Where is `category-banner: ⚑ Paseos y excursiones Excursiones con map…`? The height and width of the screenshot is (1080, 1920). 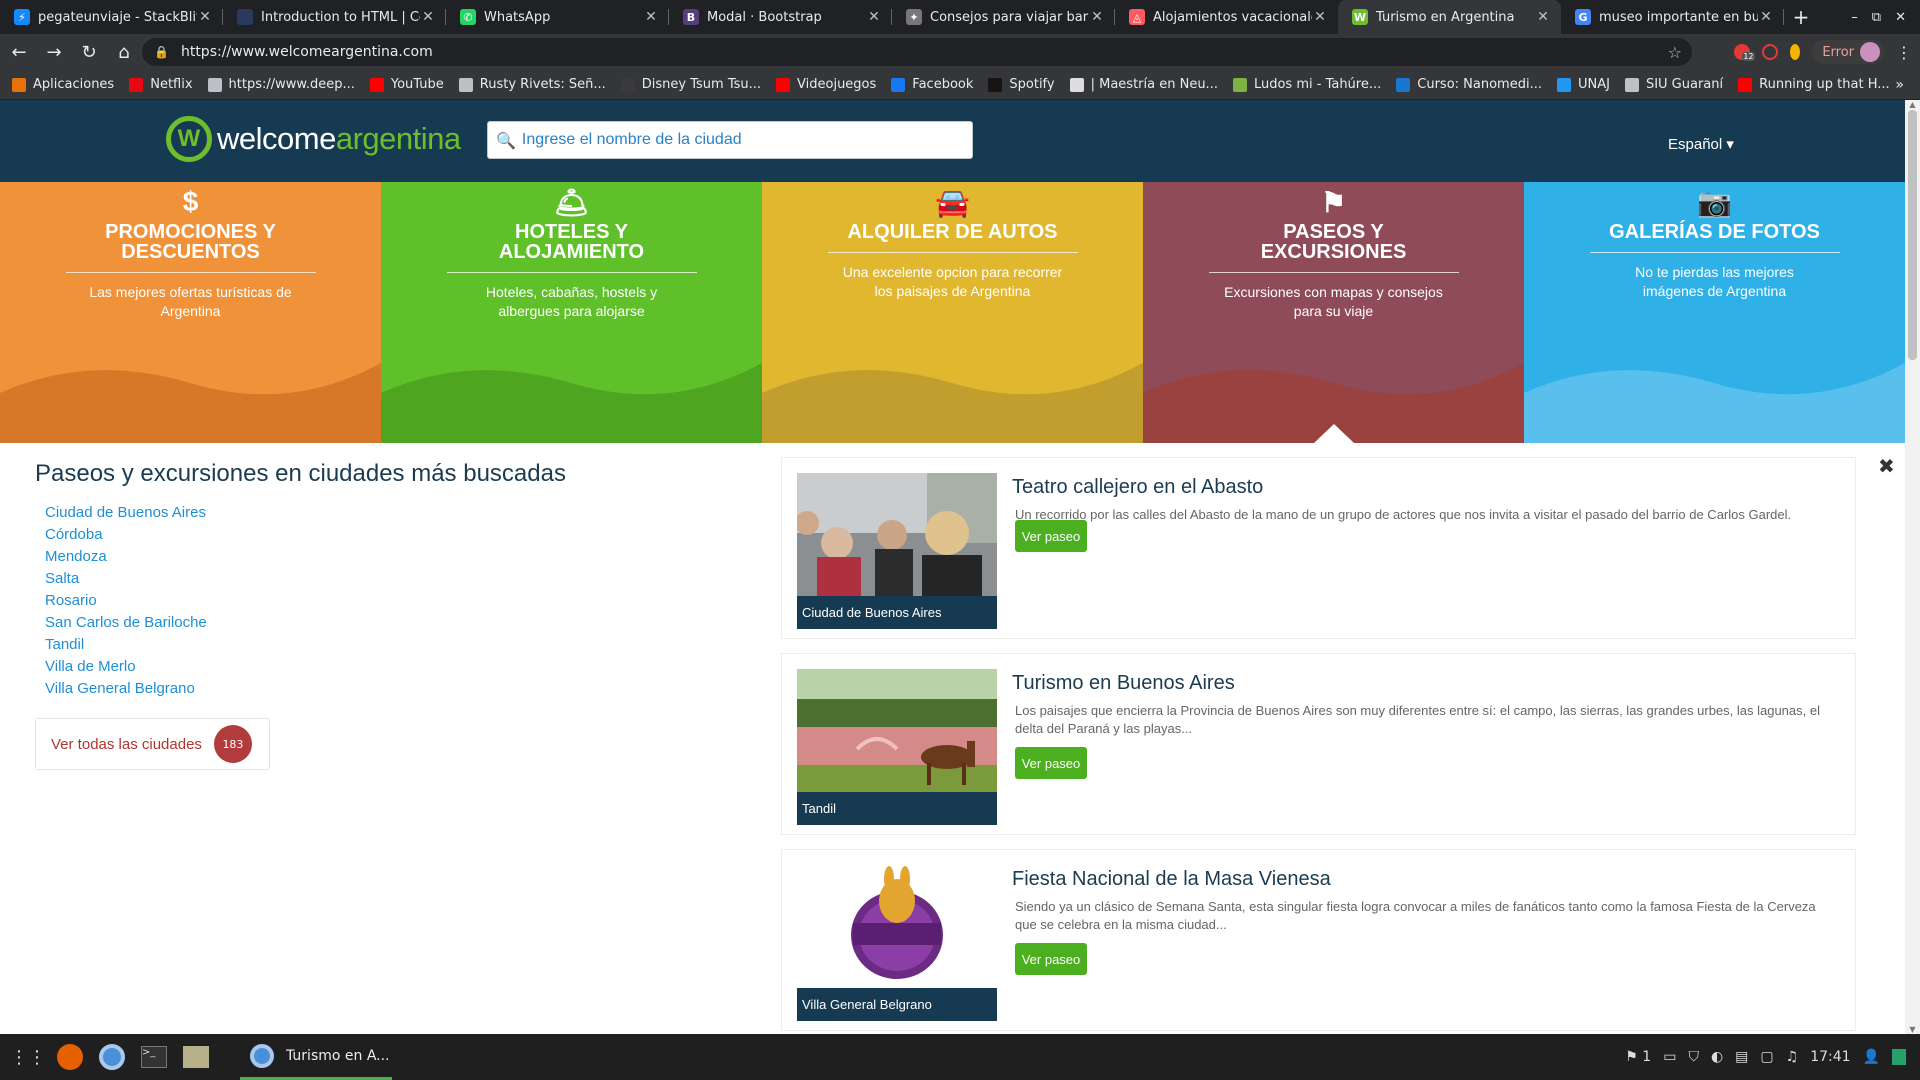
category-banner: ⚑ Paseos y excursiones Excursiones con map… is located at coordinates (1333, 312).